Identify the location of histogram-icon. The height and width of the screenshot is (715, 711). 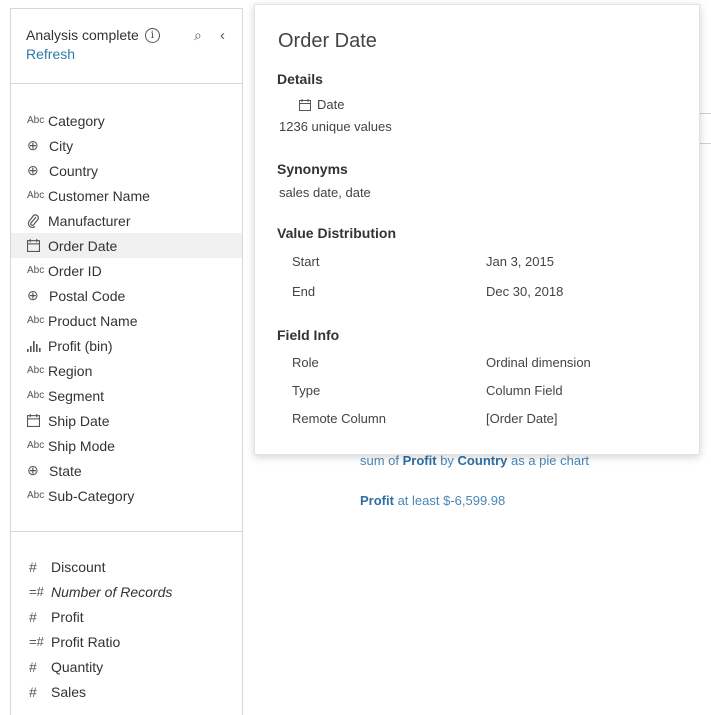
(37, 346).